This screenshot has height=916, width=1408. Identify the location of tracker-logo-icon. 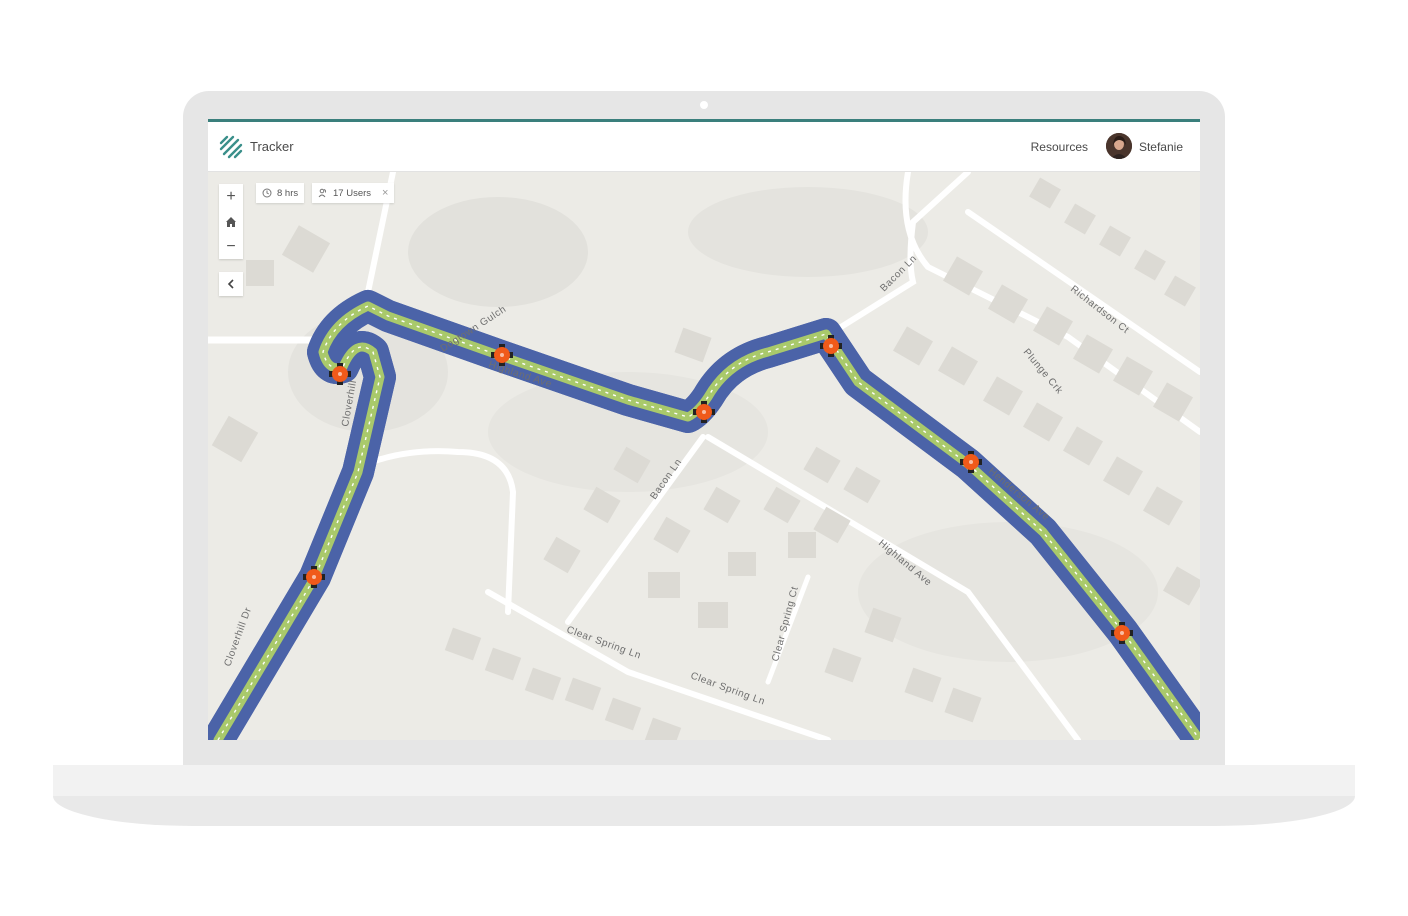
(231, 147).